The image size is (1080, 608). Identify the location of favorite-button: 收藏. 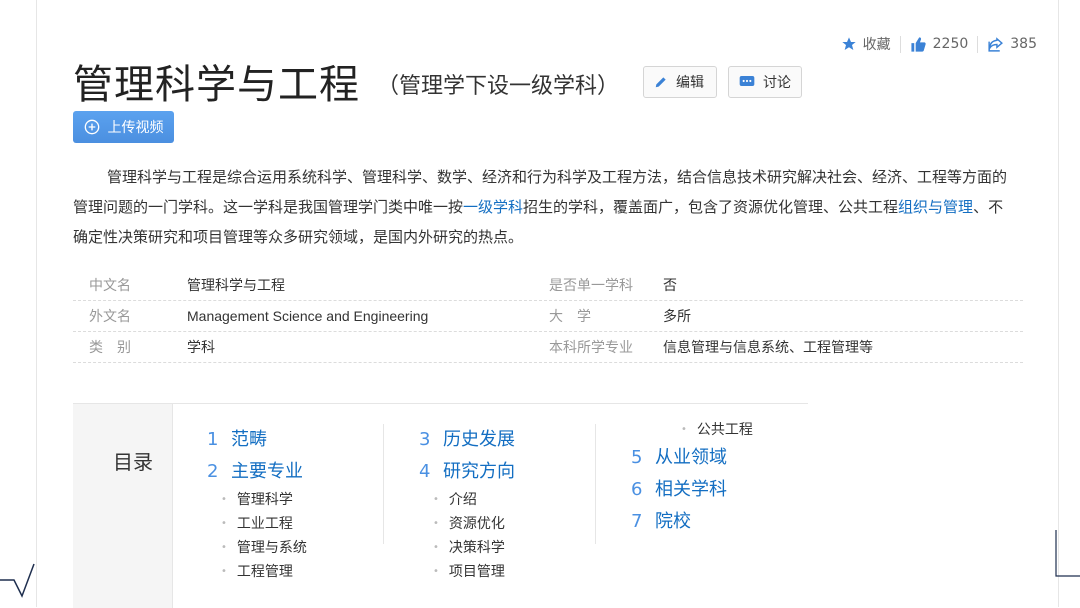
(866, 44).